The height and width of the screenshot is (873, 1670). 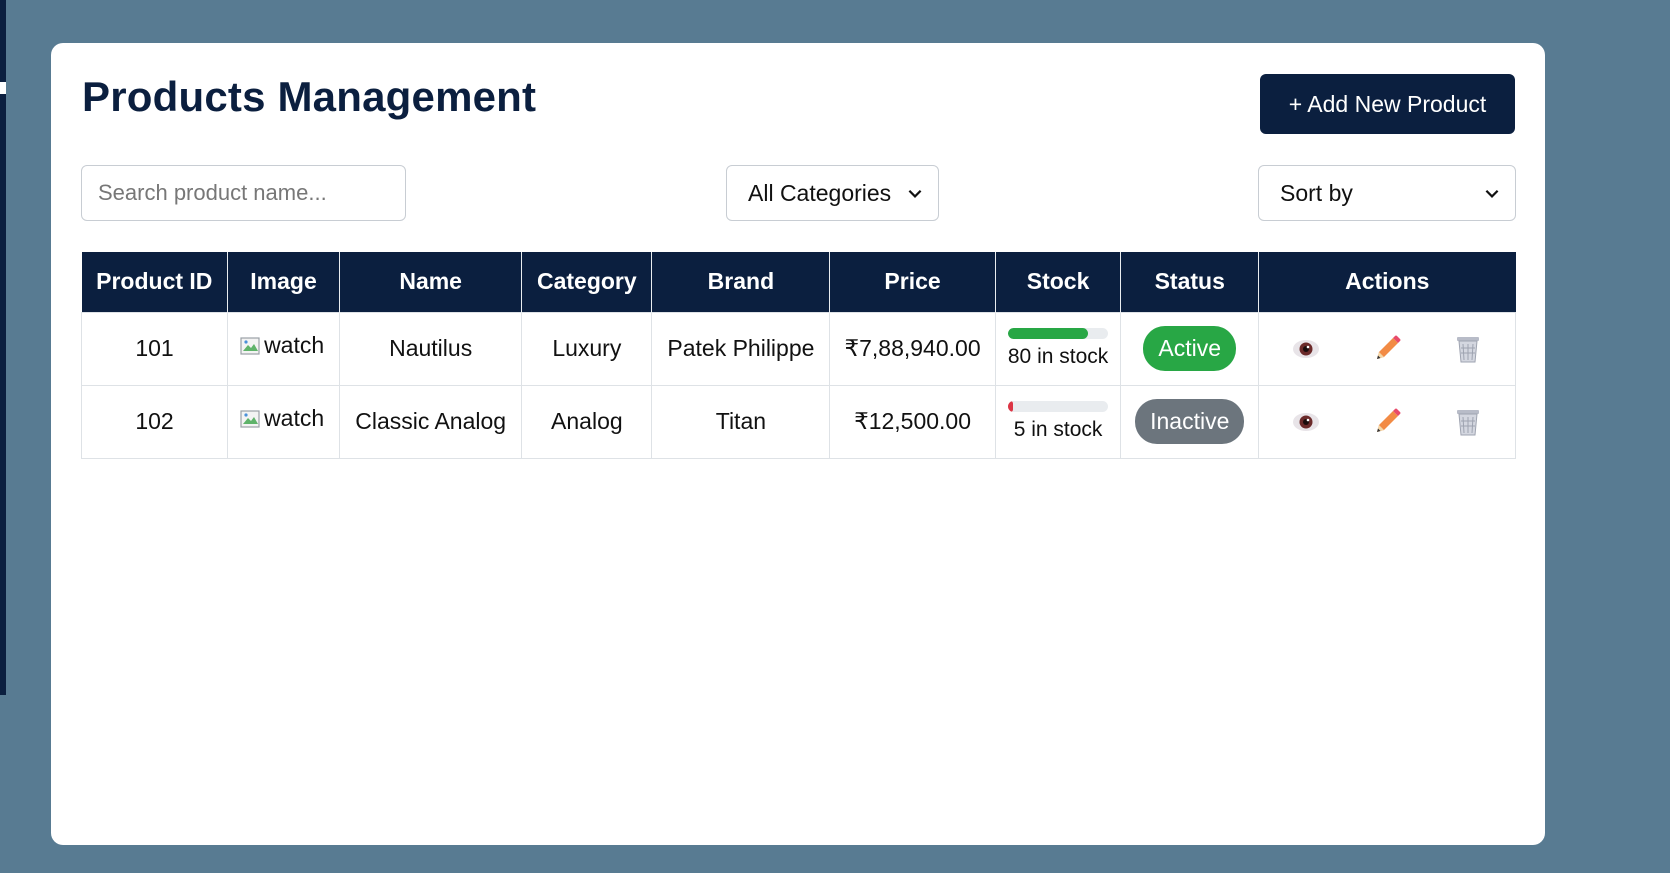 What do you see at coordinates (430, 282) in the screenshot?
I see `column-header-name: Name` at bounding box center [430, 282].